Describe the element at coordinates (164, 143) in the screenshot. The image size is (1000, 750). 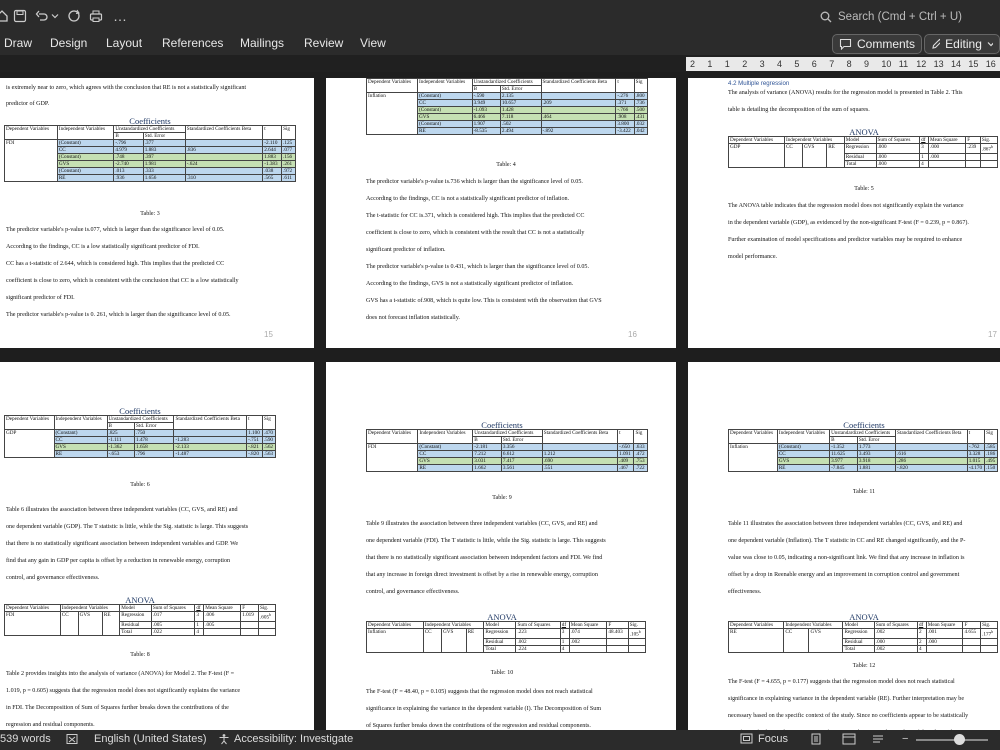
I see `table-cell: .377` at that location.